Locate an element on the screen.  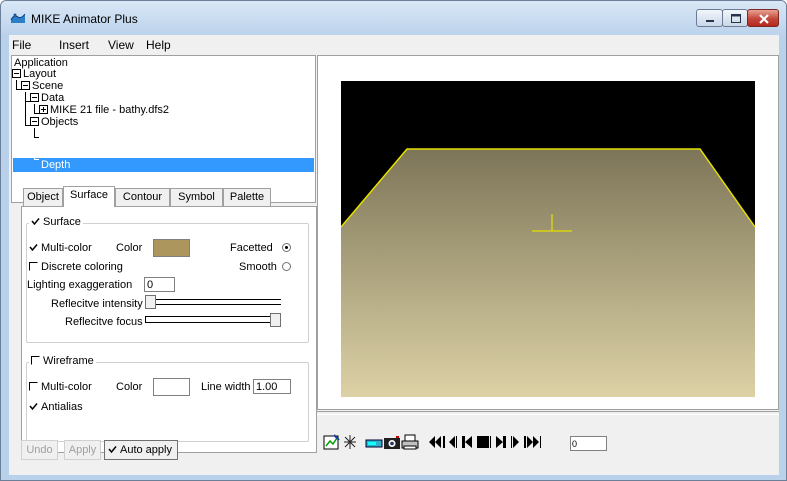
auto-apply-option: Auto apply is located at coordinates (141, 450).